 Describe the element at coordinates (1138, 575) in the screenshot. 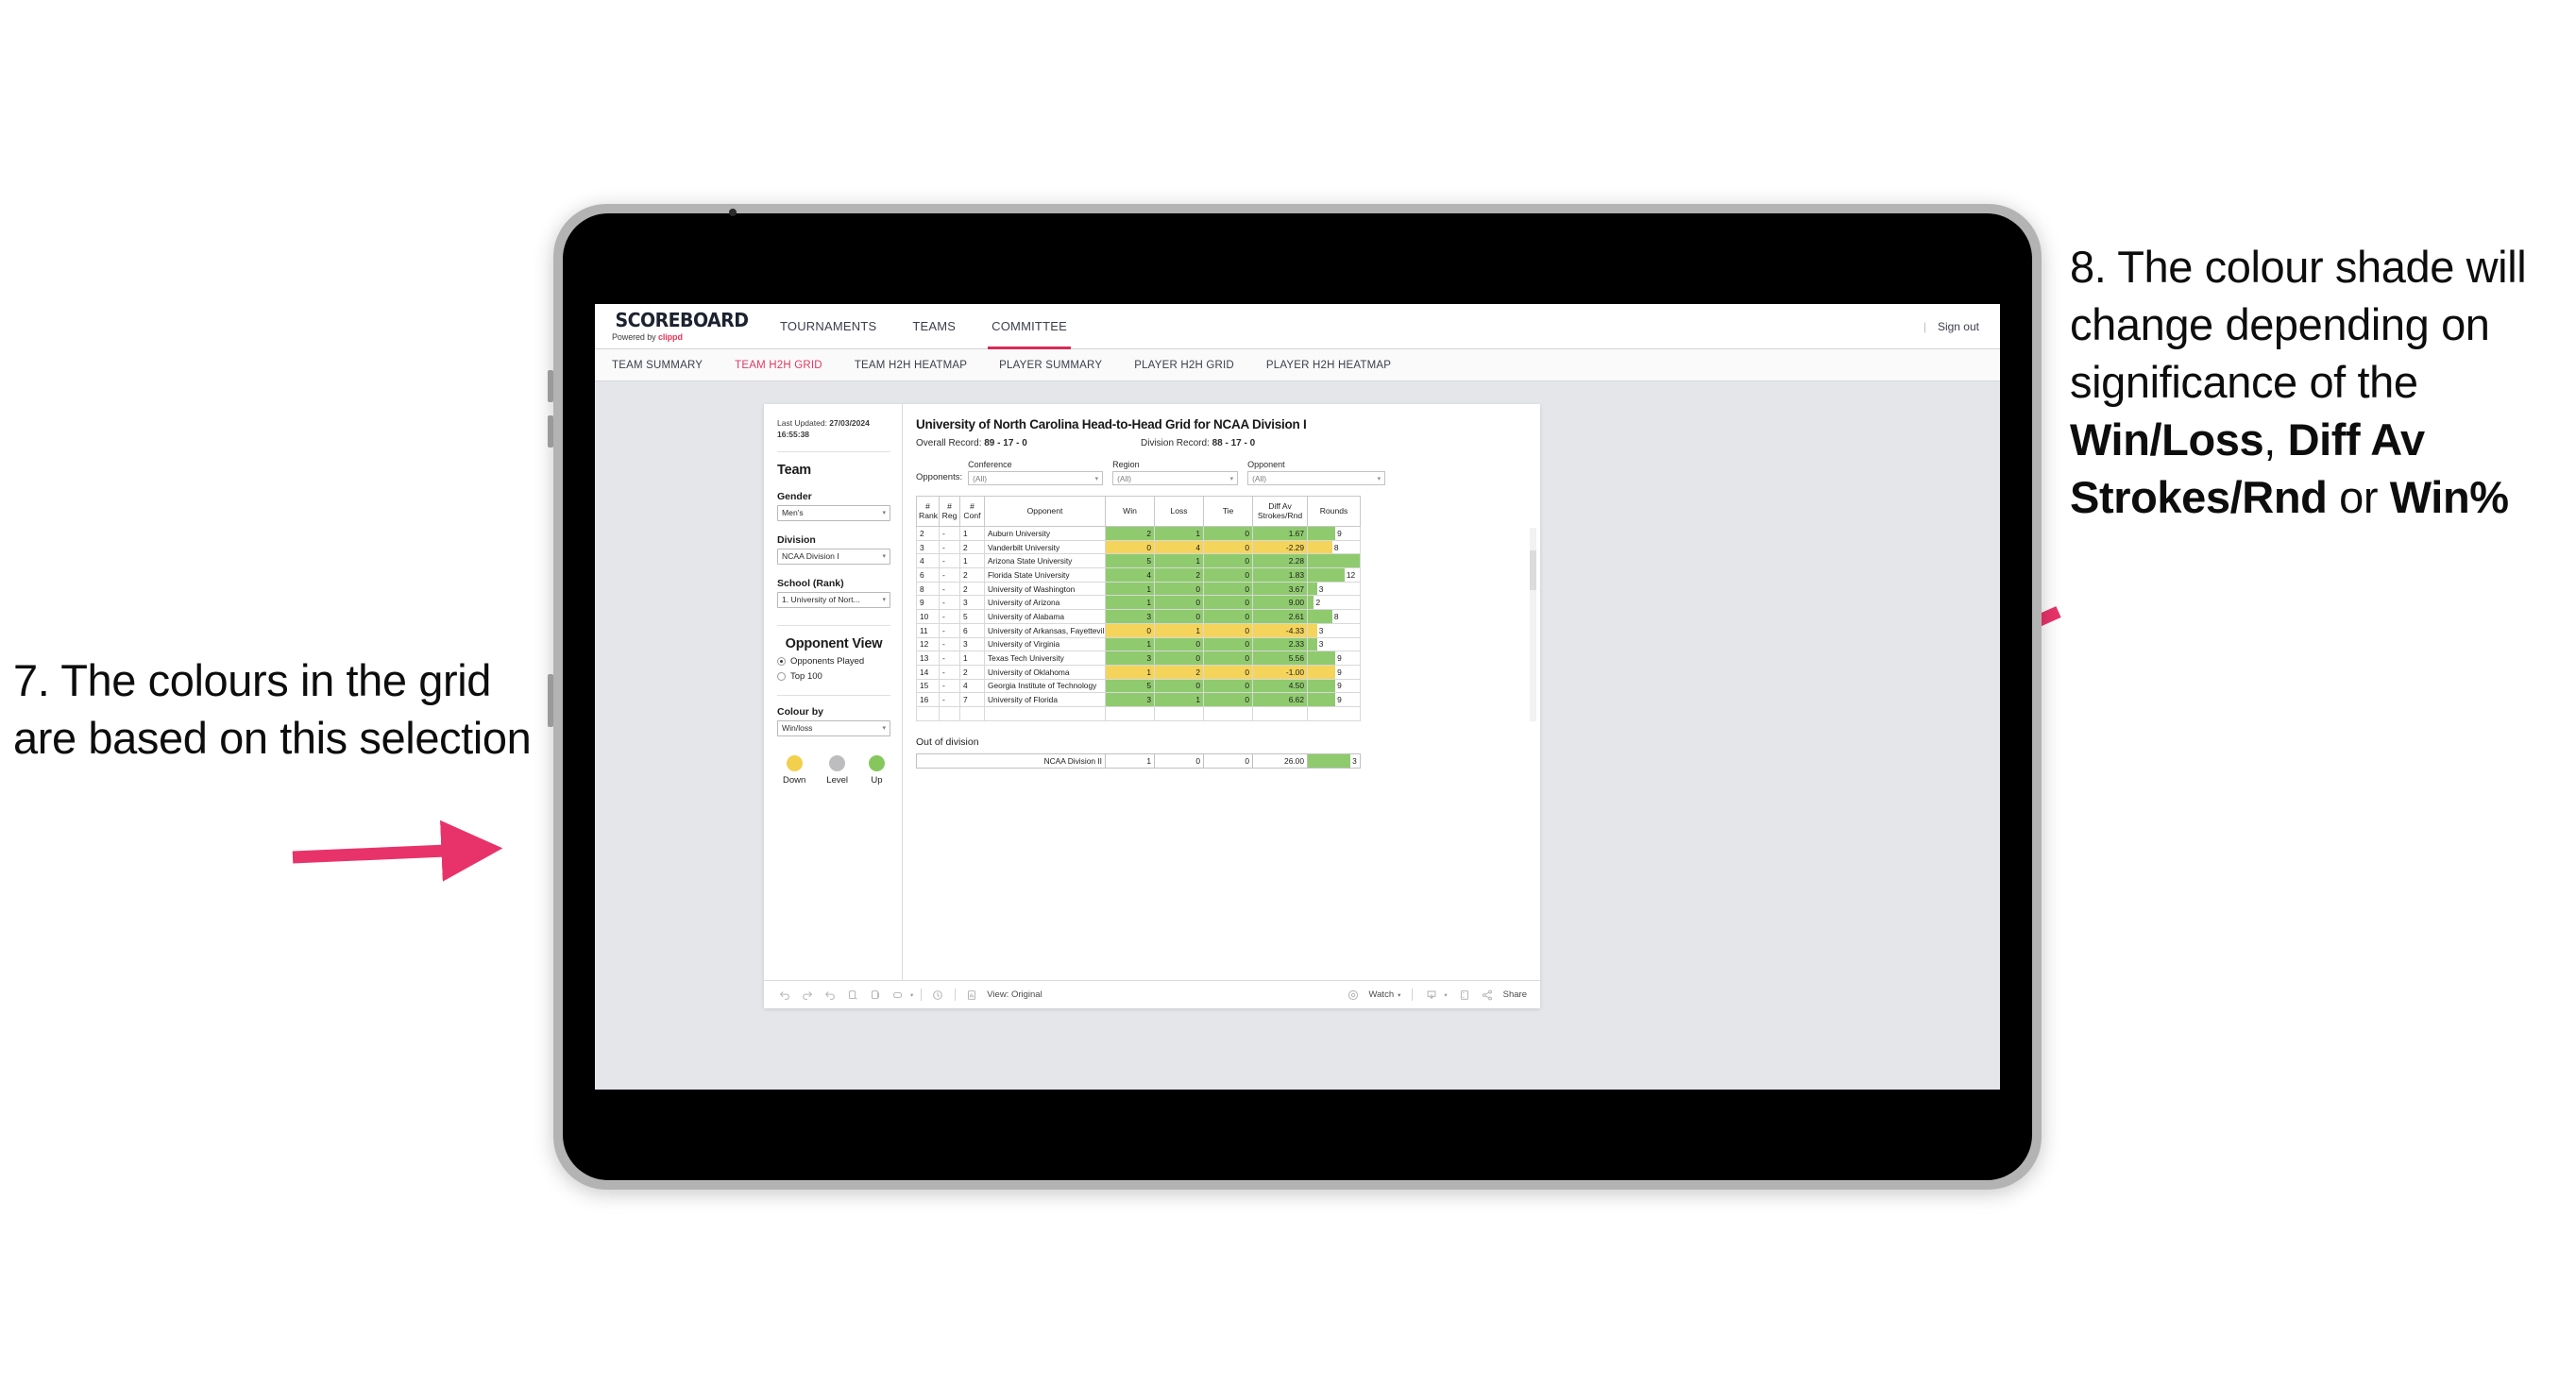

I see `table-row: 6-2 Florida State University 4 2 0 1.83 12` at that location.